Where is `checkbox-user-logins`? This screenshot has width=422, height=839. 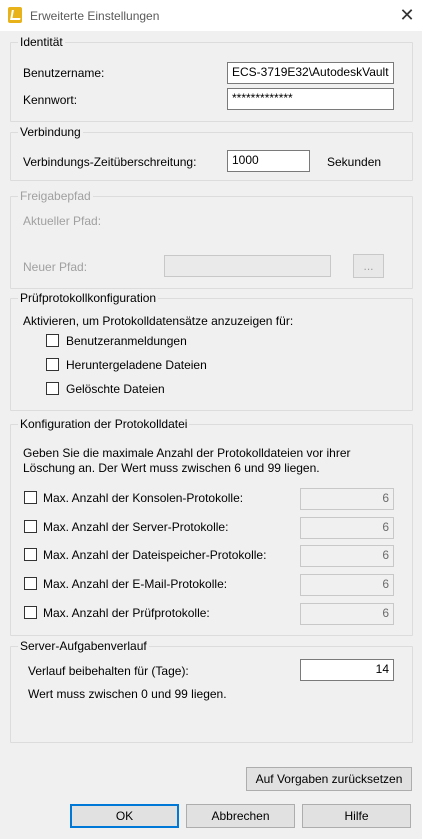 checkbox-user-logins is located at coordinates (52, 340).